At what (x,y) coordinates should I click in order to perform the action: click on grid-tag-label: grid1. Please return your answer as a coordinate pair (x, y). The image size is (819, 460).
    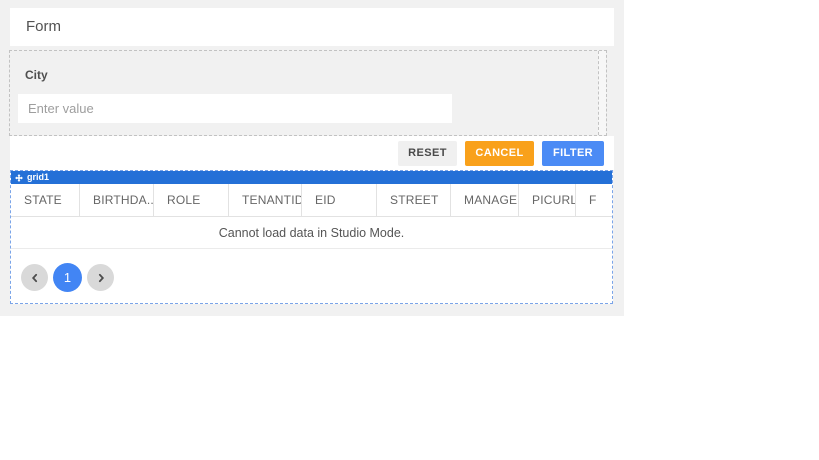
    Looking at the image, I should click on (38, 177).